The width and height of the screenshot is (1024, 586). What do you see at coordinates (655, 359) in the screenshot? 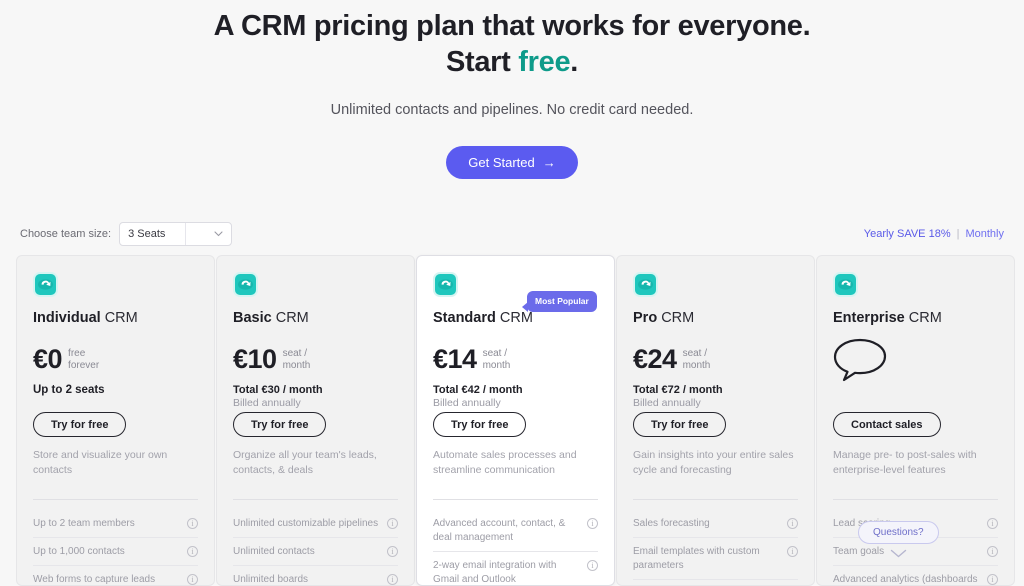
I see `plan-price: €24` at bounding box center [655, 359].